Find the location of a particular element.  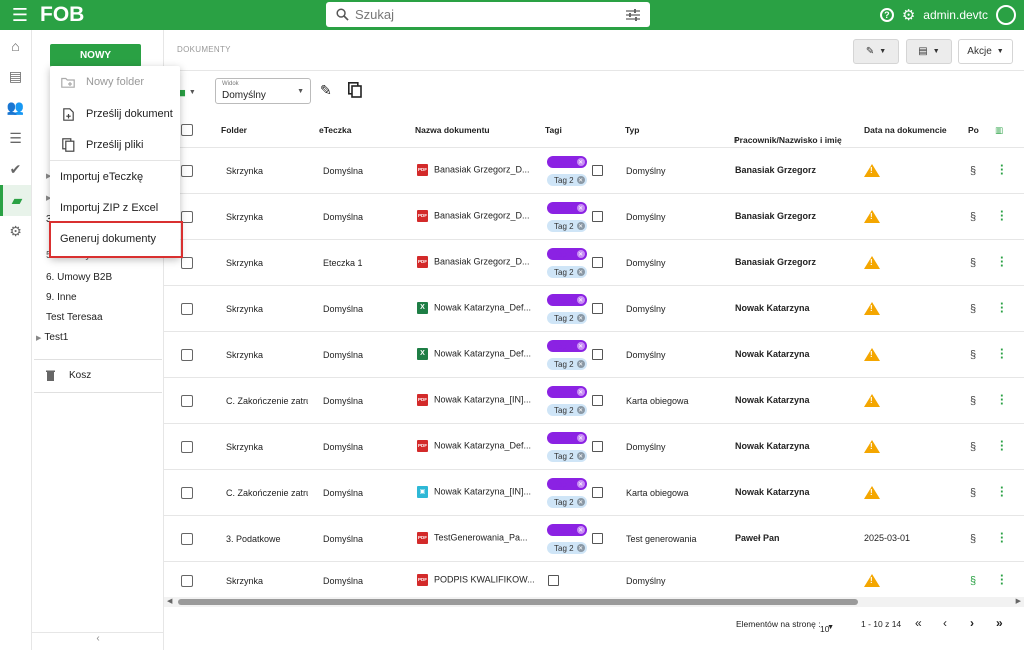

copy-icon is located at coordinates (355, 90).